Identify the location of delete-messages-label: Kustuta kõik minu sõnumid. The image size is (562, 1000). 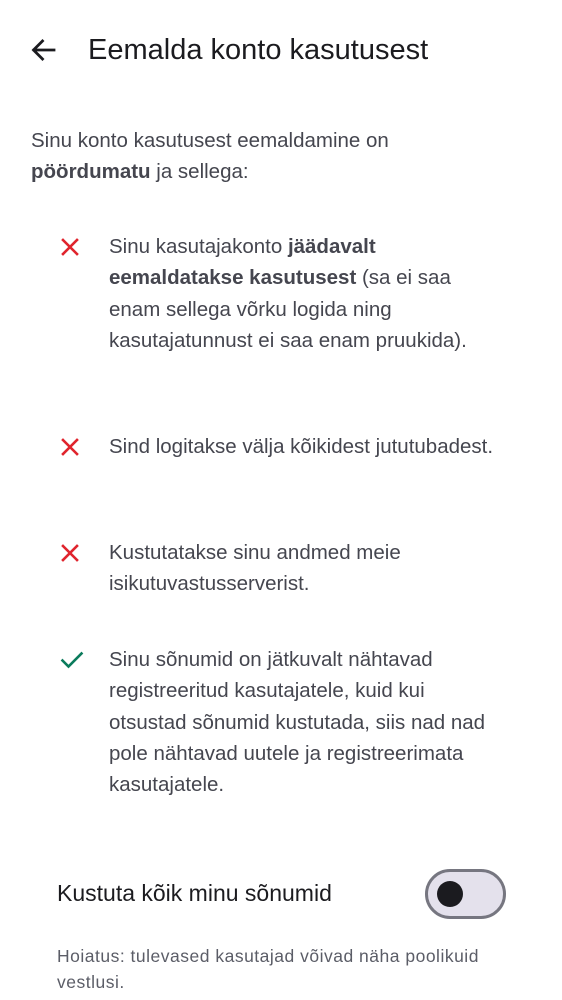
(194, 893).